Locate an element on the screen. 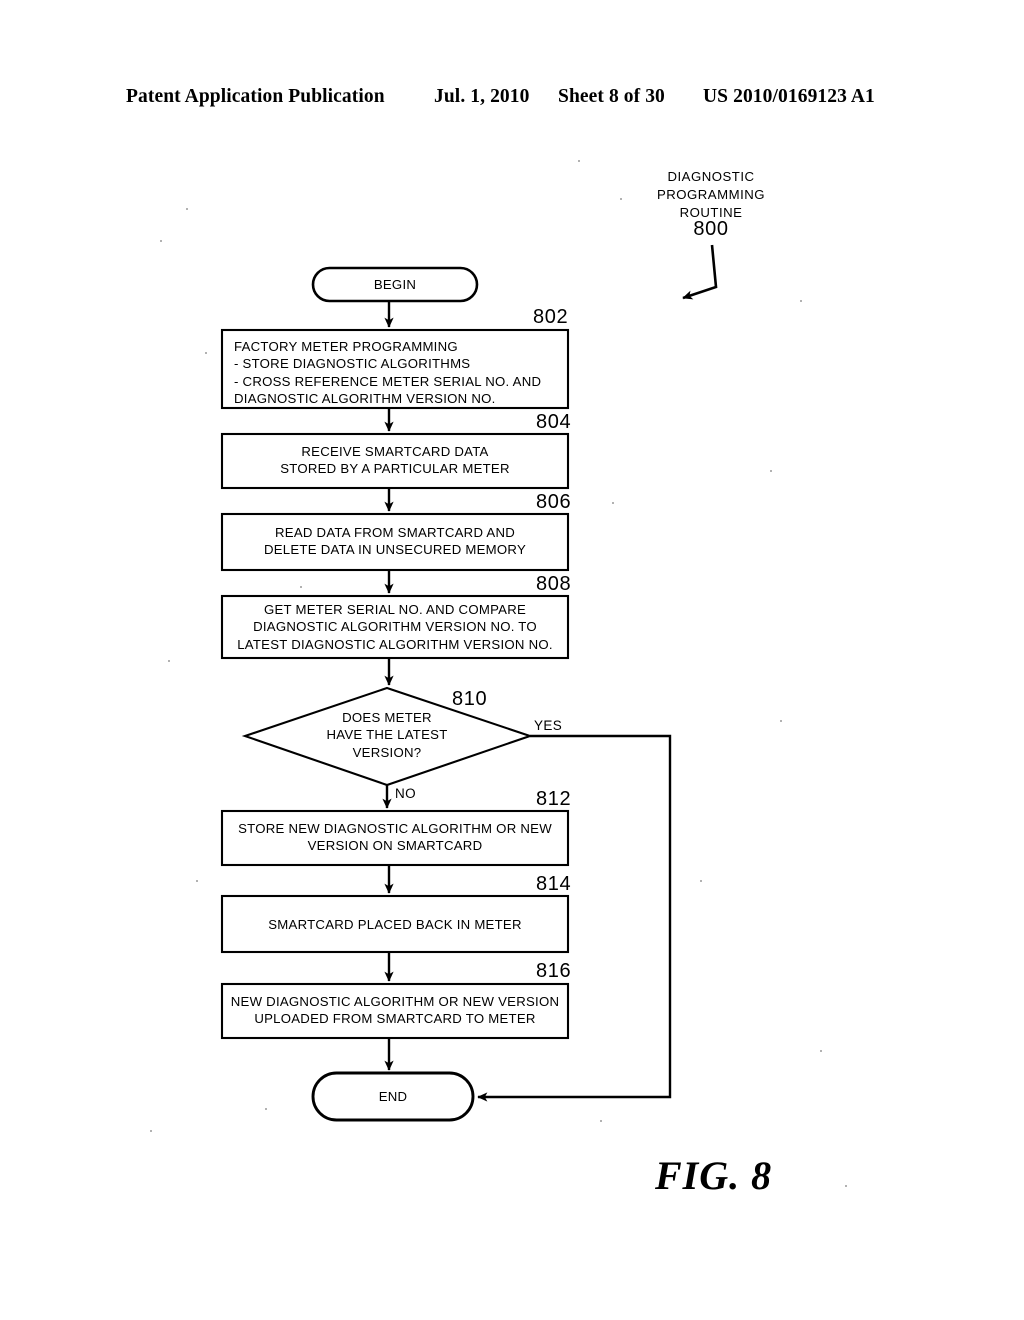 The image size is (1024, 1320). ref-number-806: 806 is located at coordinates (554, 502).